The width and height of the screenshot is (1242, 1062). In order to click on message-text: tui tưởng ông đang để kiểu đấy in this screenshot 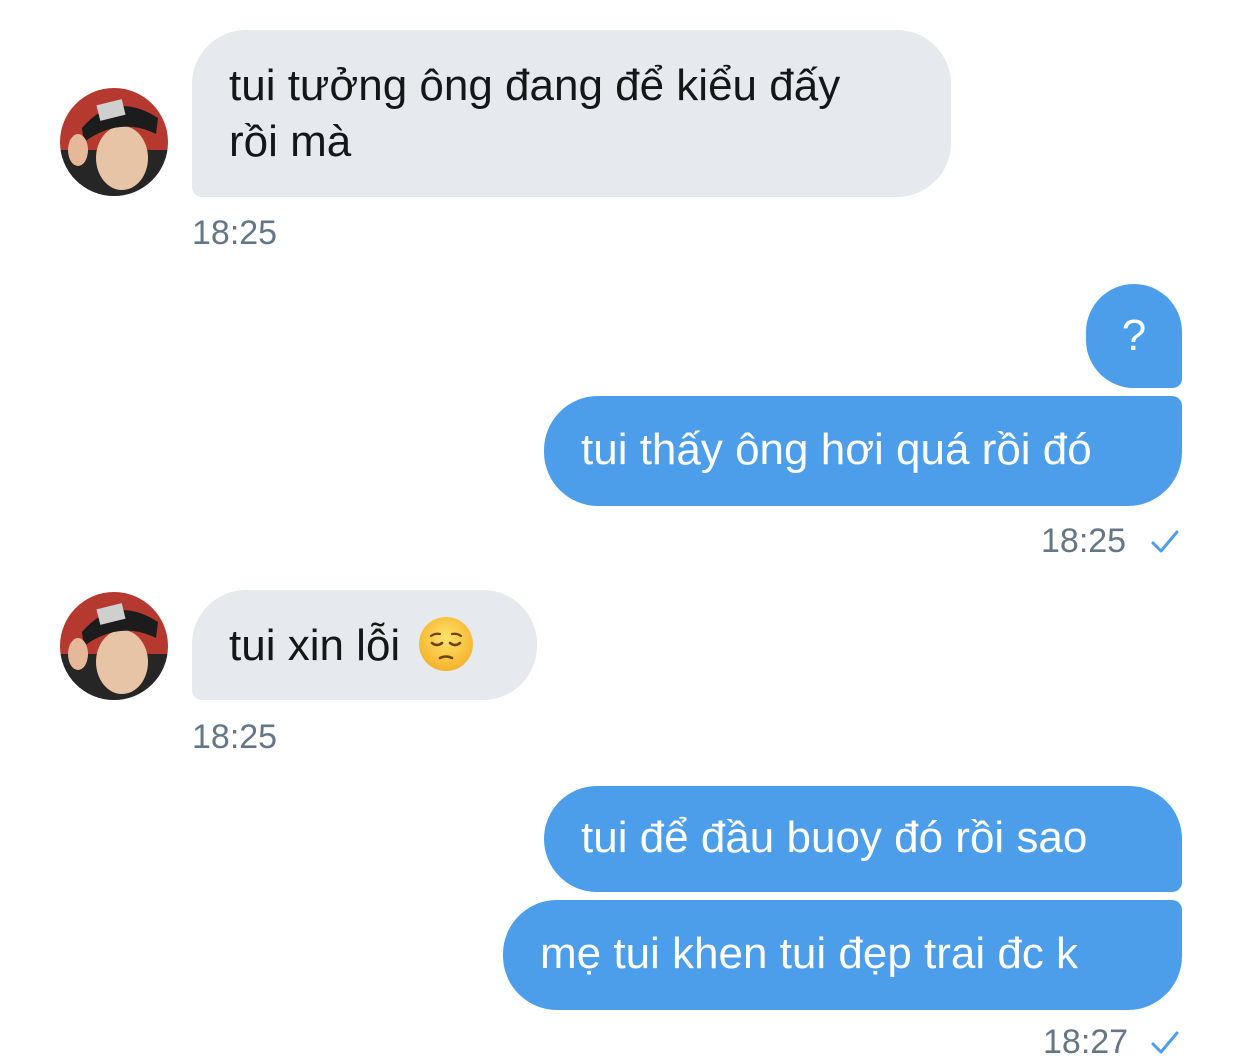, I will do `click(535, 85)`.